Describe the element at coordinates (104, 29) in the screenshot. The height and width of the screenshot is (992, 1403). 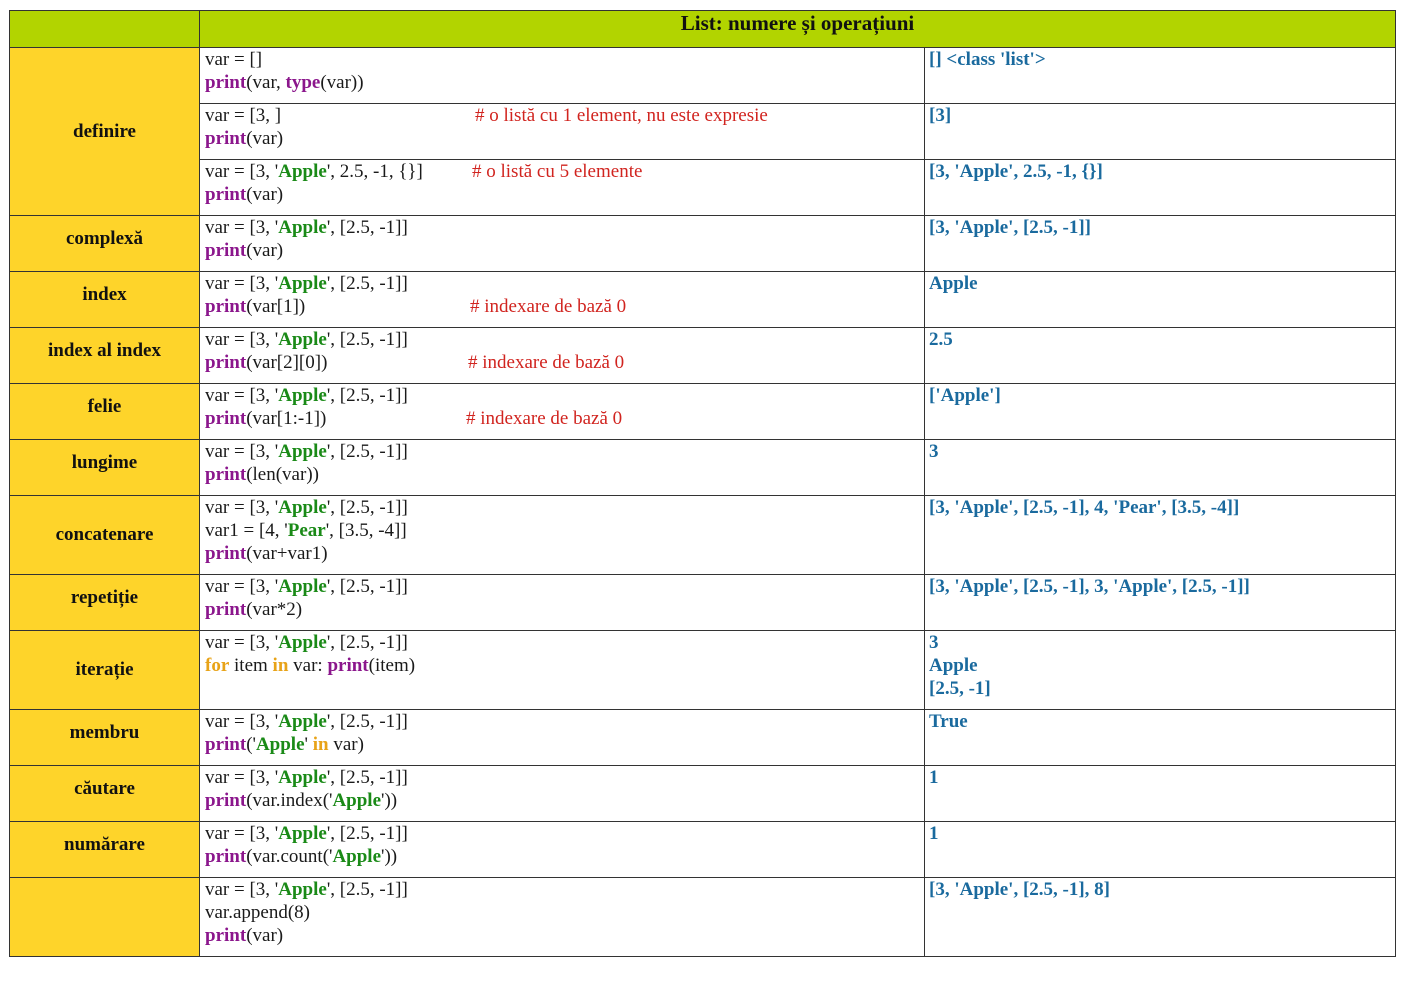
I see `header-blank-cell` at that location.